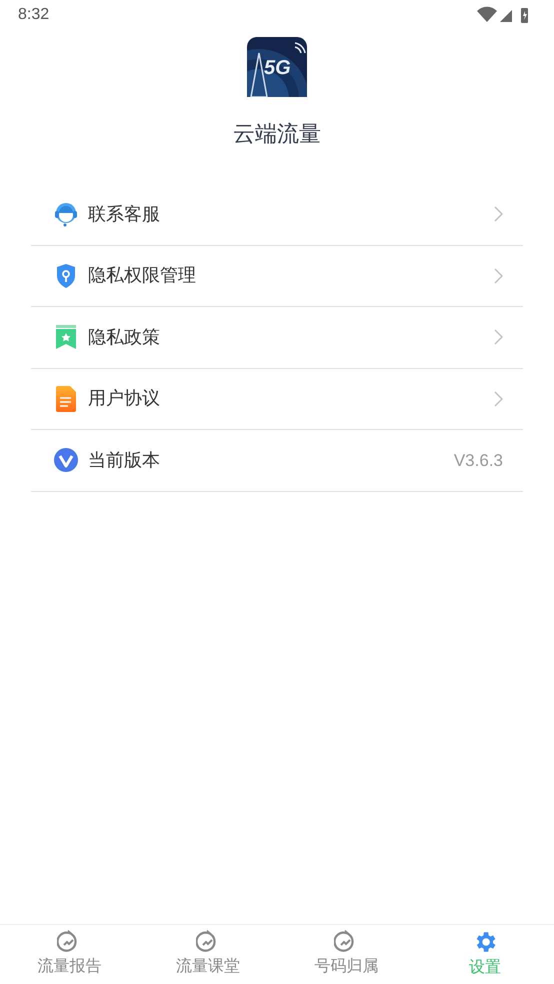 The height and width of the screenshot is (984, 554). I want to click on shield-icon, so click(66, 275).